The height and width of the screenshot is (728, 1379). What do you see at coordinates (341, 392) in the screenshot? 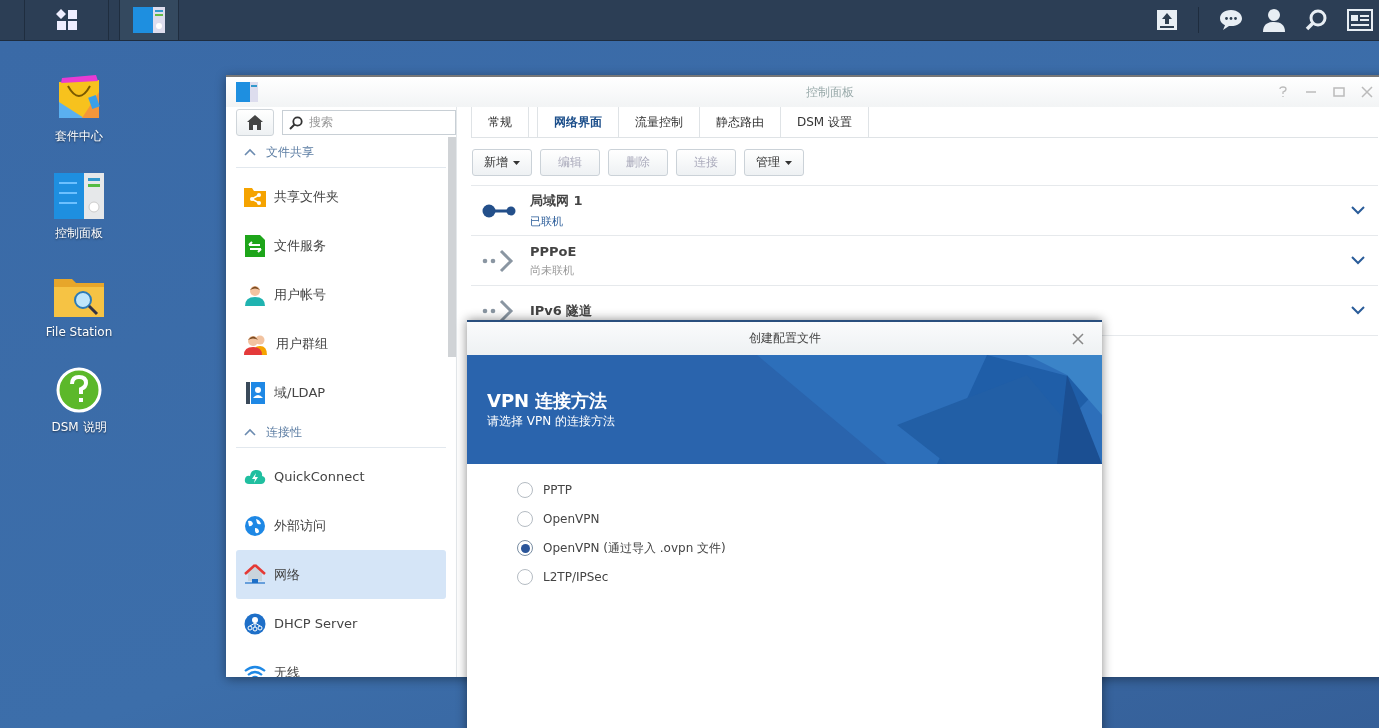
I see `sidebar-item: 域/LDAP` at bounding box center [341, 392].